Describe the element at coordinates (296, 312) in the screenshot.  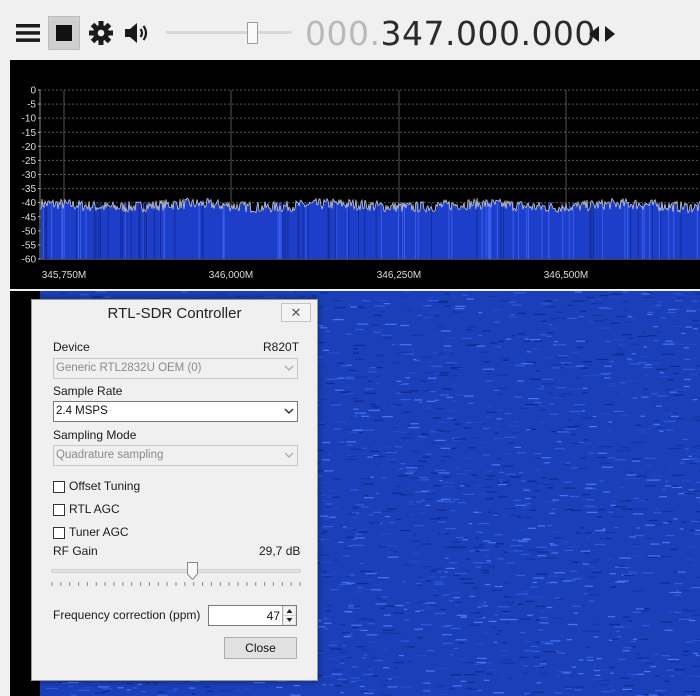
I see `dialog-close-button: ✕` at that location.